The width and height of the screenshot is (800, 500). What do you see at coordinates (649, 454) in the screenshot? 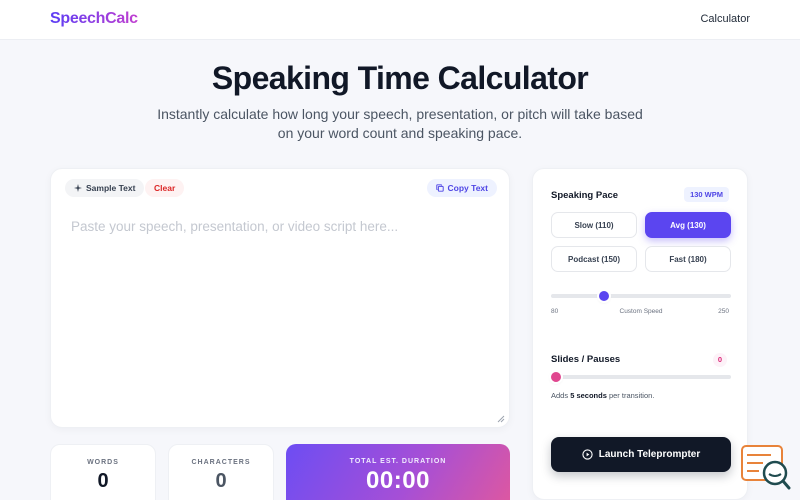
I see `launch-teleprompter-label: Launch Teleprompter` at bounding box center [649, 454].